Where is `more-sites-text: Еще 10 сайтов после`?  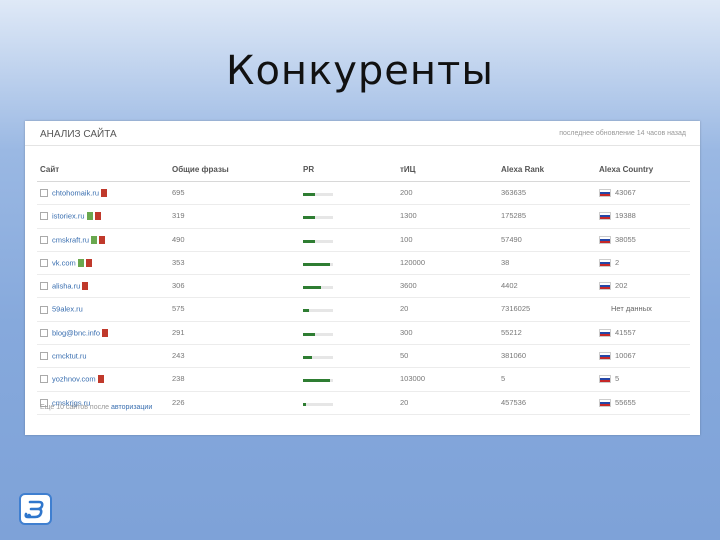 more-sites-text: Еще 10 сайтов после is located at coordinates (75, 407).